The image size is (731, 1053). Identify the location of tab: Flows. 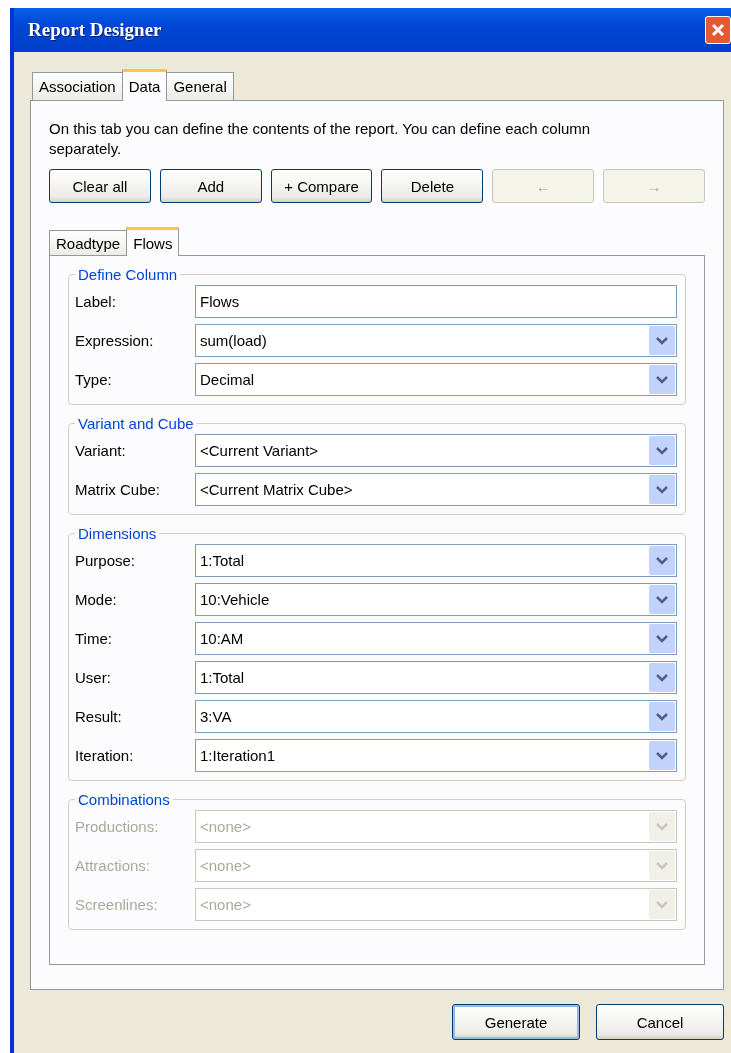
(153, 241).